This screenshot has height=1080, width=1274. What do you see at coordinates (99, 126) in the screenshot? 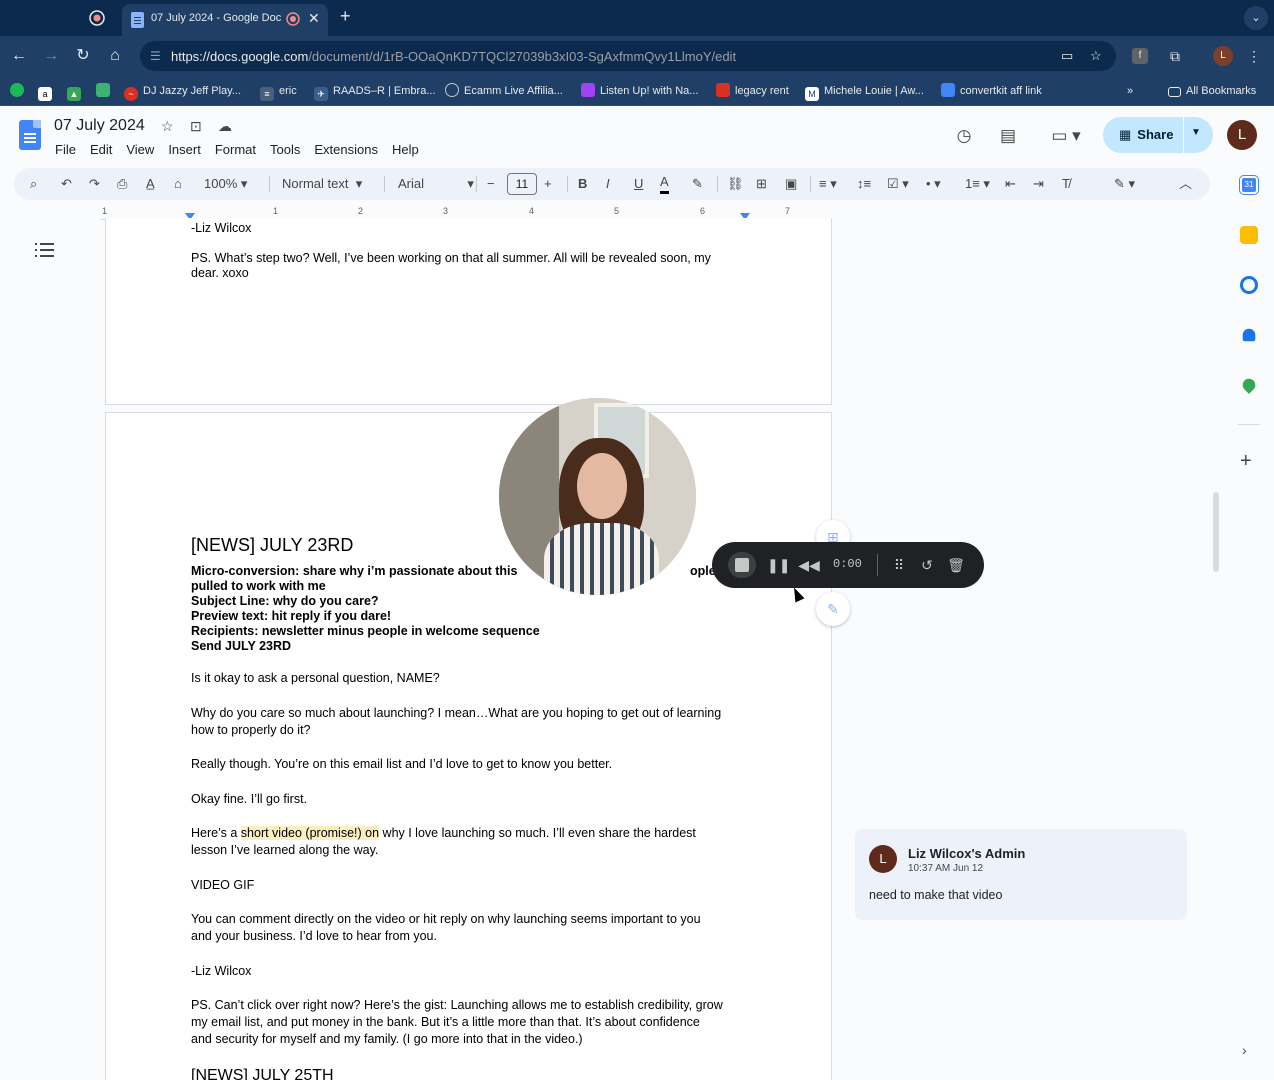
I see `document-title: 07 July 2024` at bounding box center [99, 126].